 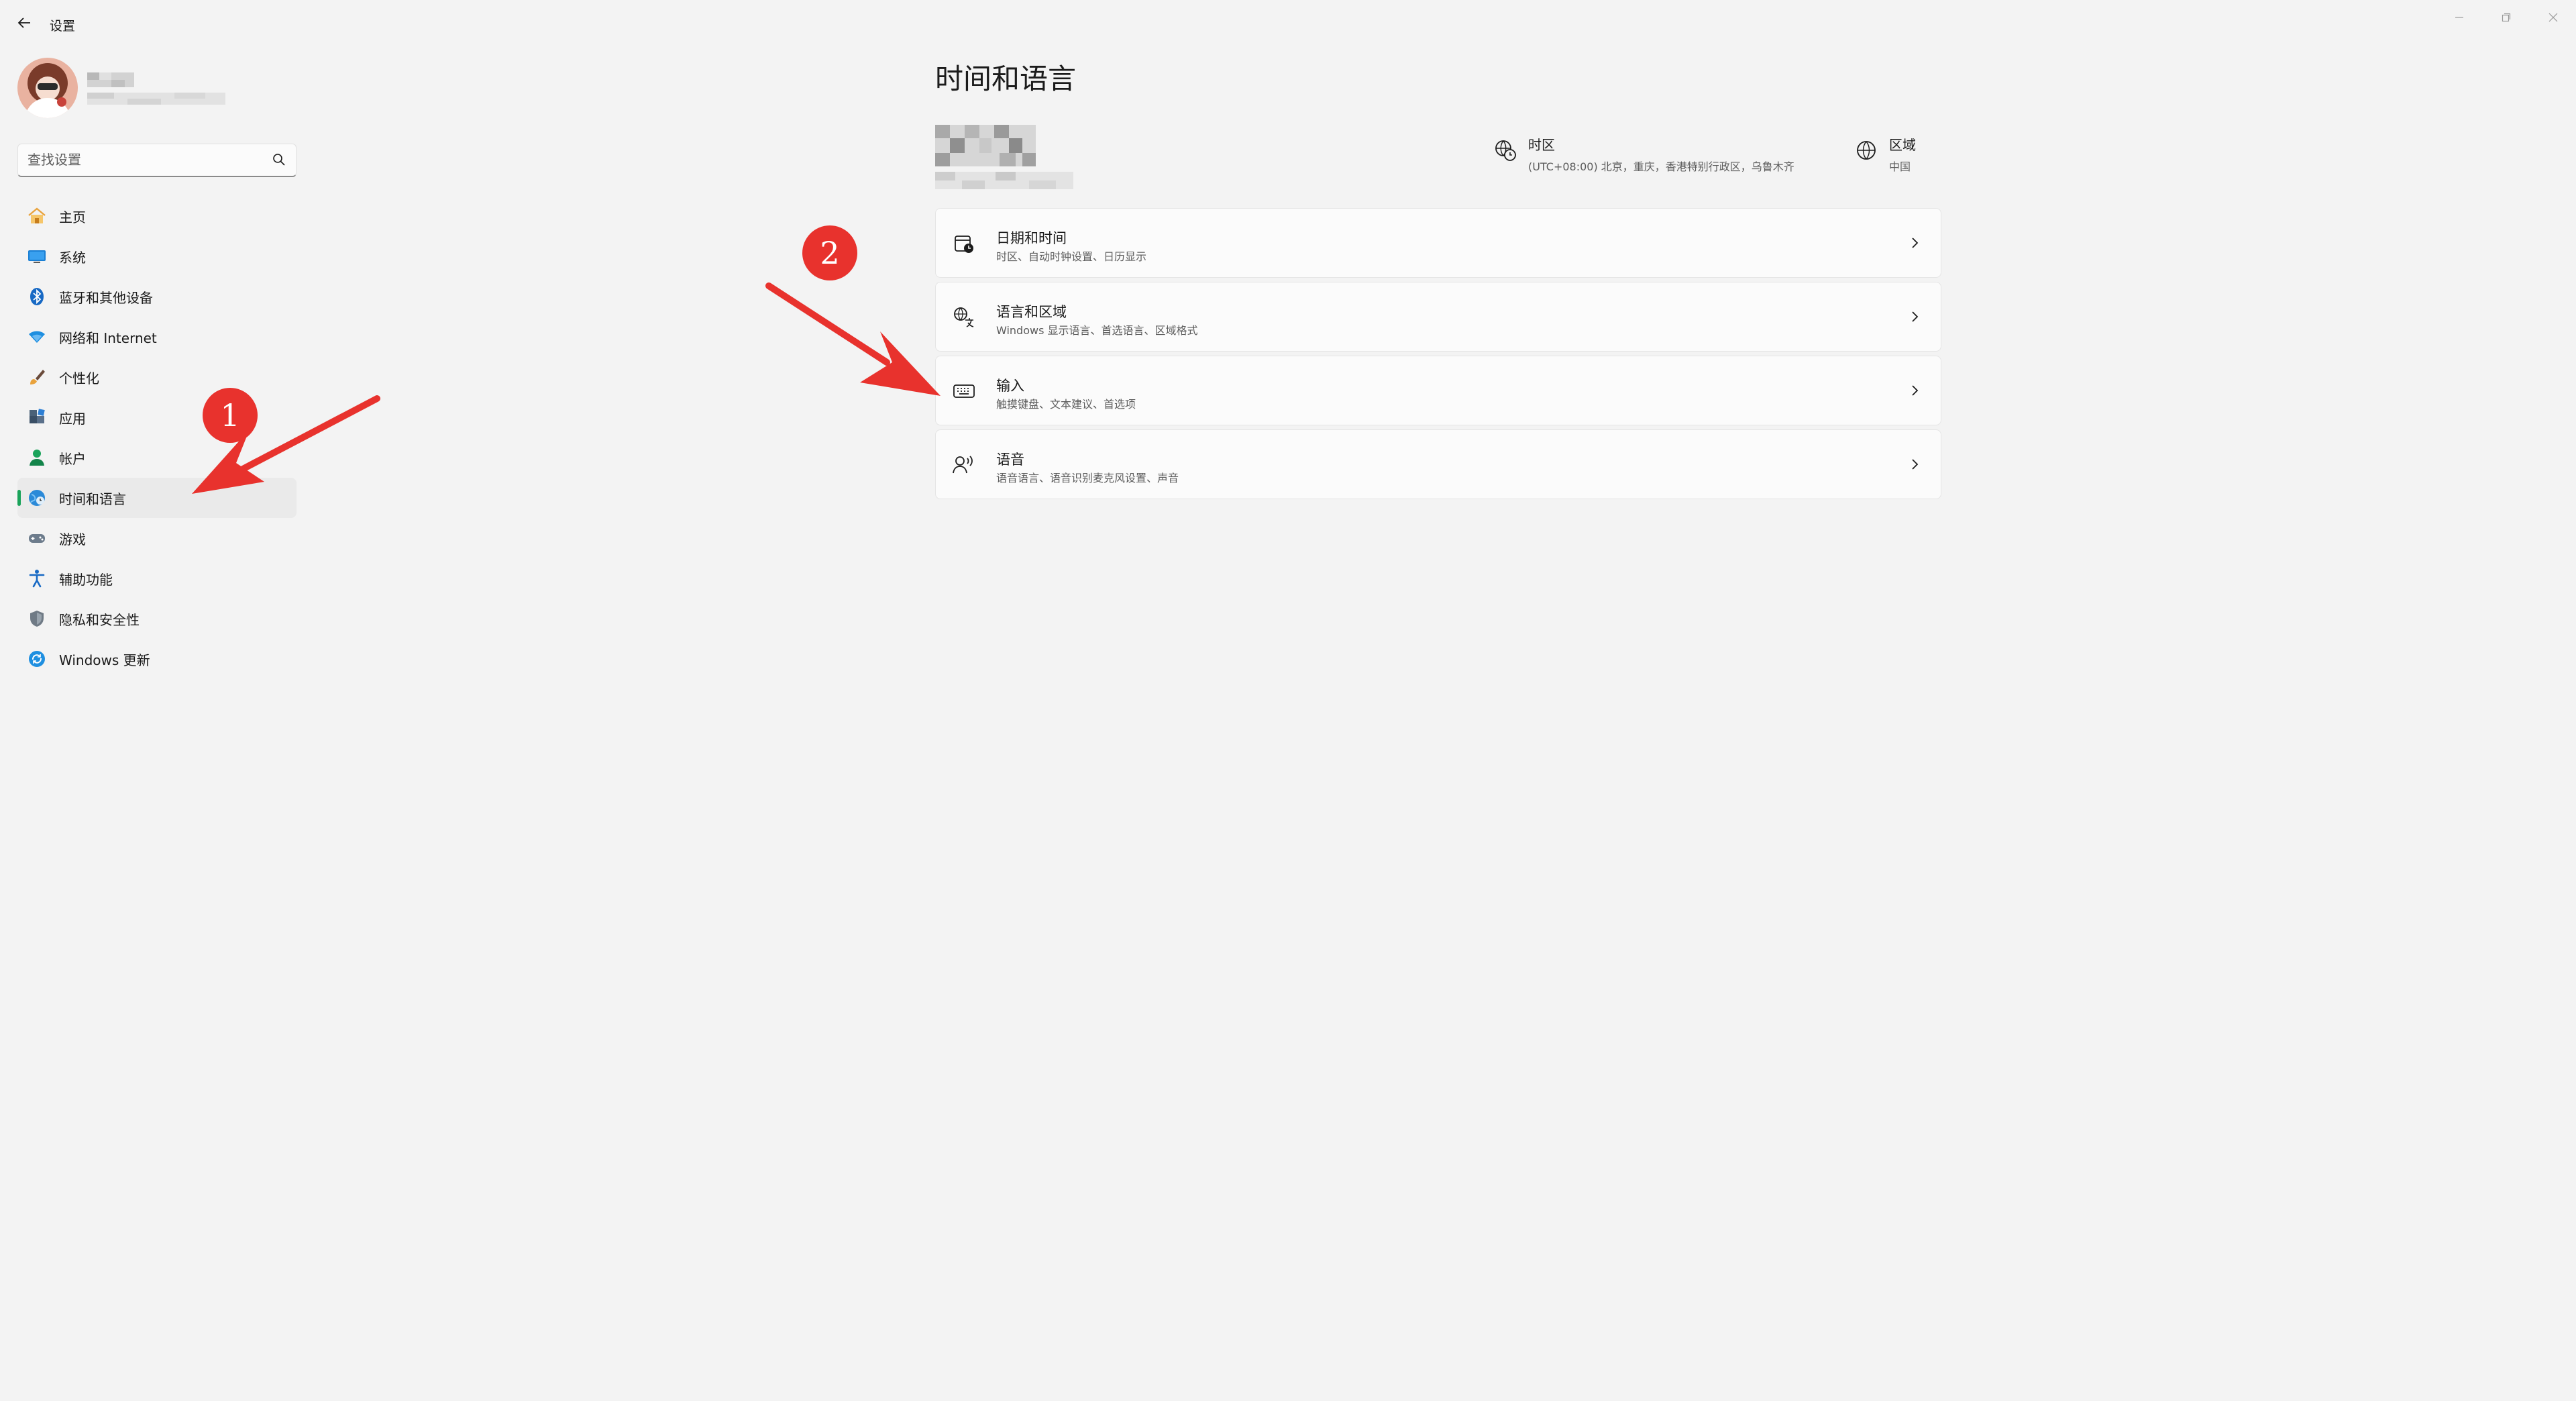 What do you see at coordinates (964, 391) in the screenshot?
I see `keyboard-icon` at bounding box center [964, 391].